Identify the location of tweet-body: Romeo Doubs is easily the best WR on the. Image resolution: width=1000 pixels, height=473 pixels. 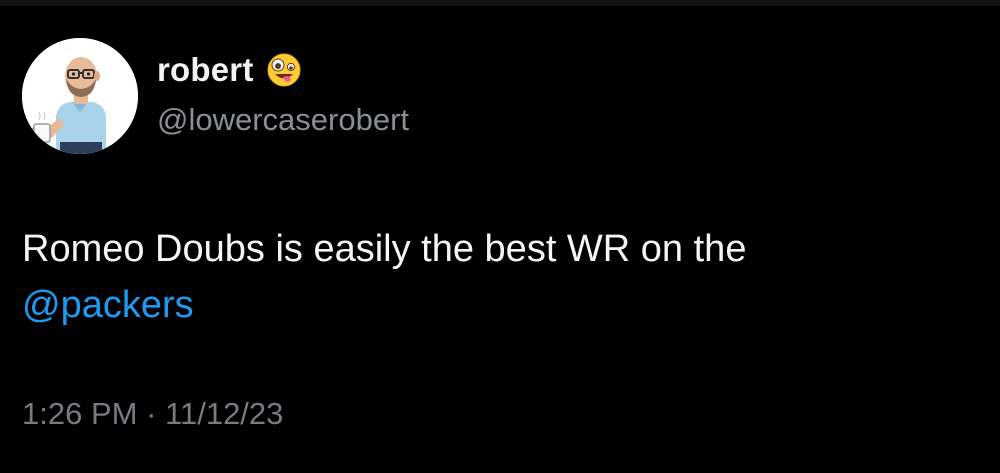
(384, 249).